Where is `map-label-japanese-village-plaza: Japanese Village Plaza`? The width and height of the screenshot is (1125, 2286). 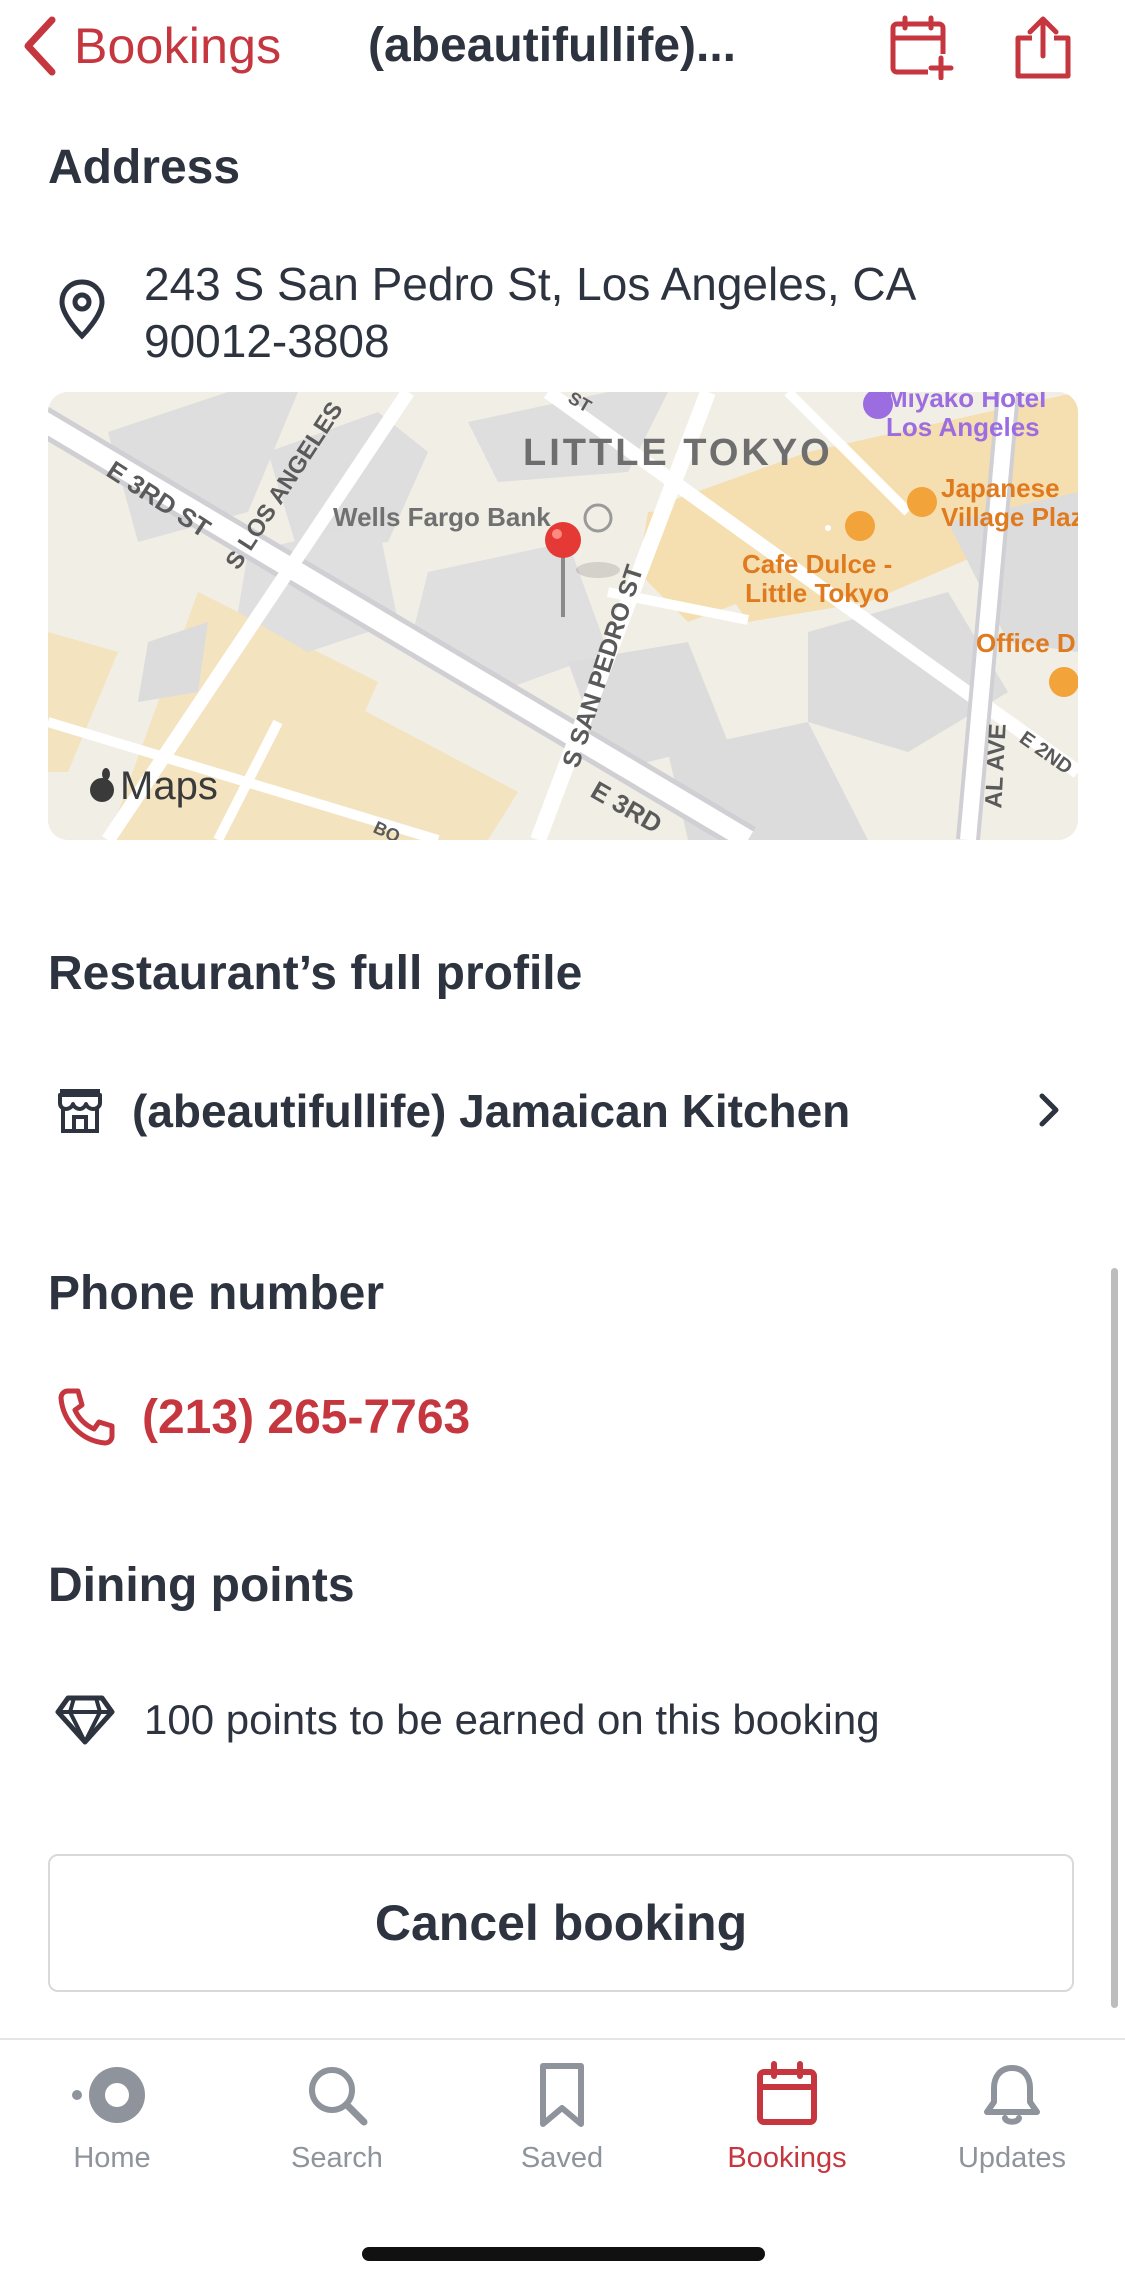
map-label-japanese-village-plaza: Japanese Village Plaza is located at coordinates (1009, 502).